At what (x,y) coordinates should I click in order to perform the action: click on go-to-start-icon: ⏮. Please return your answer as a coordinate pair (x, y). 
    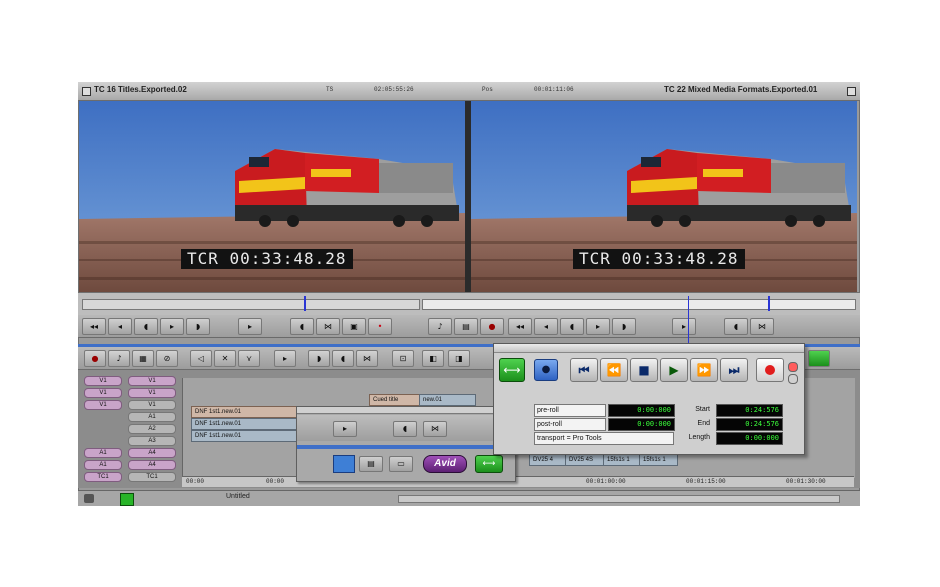
    Looking at the image, I should click on (584, 370).